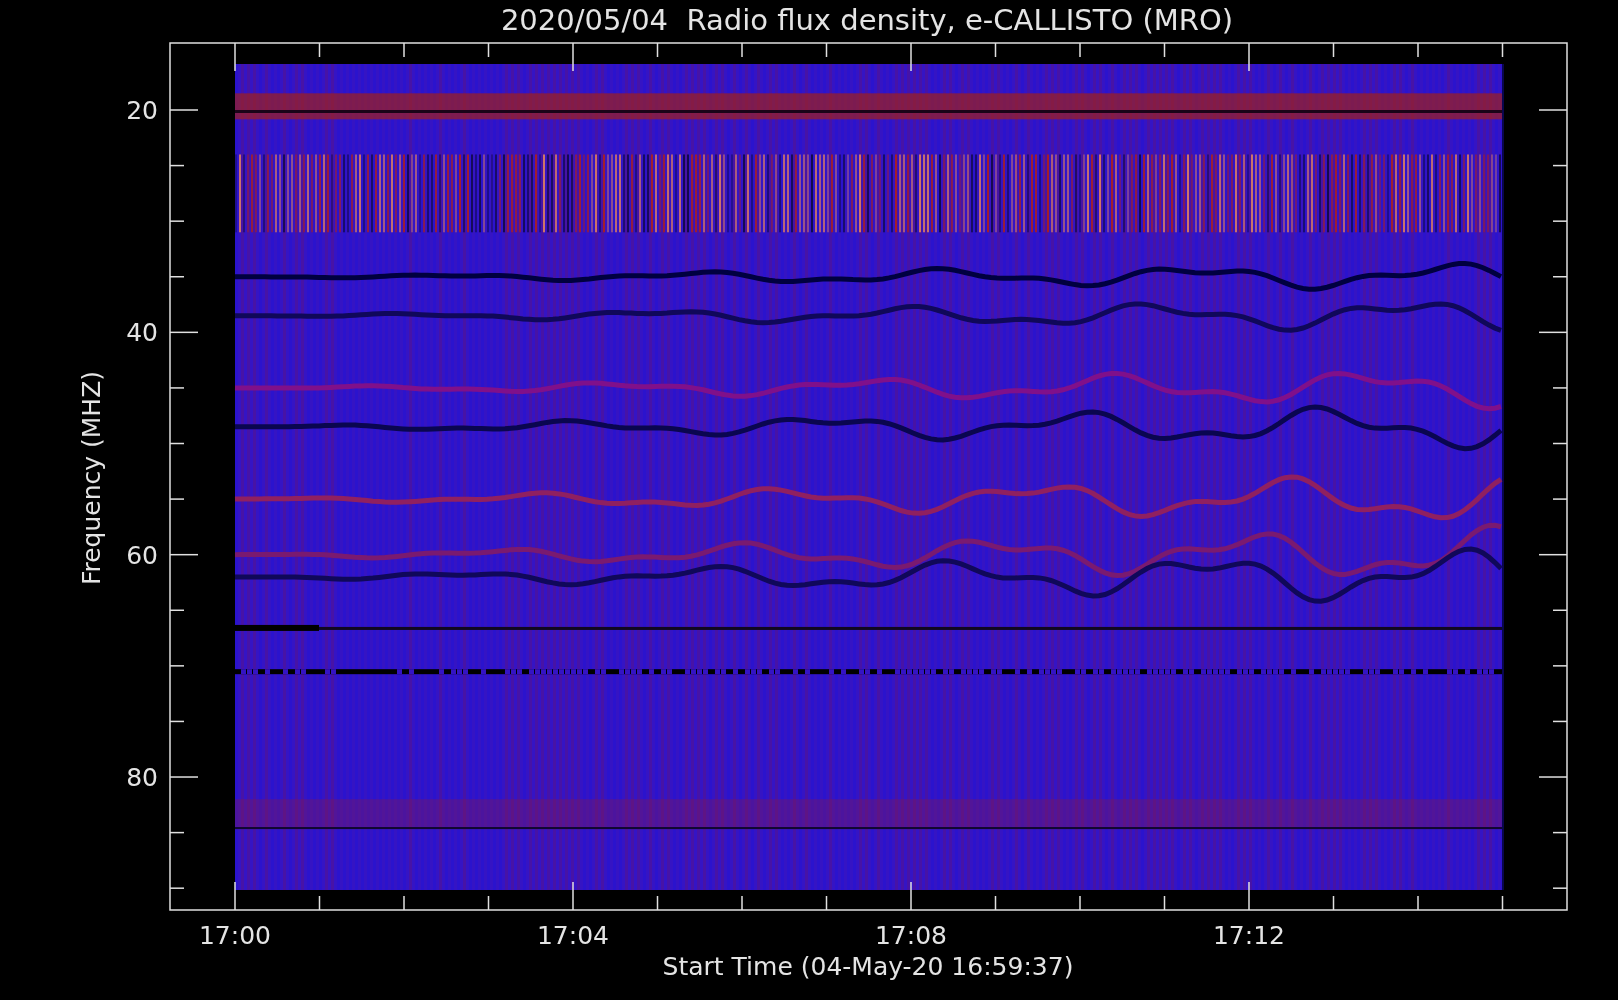  Describe the element at coordinates (235, 935) in the screenshot. I see `tick-label: 17:00` at that location.